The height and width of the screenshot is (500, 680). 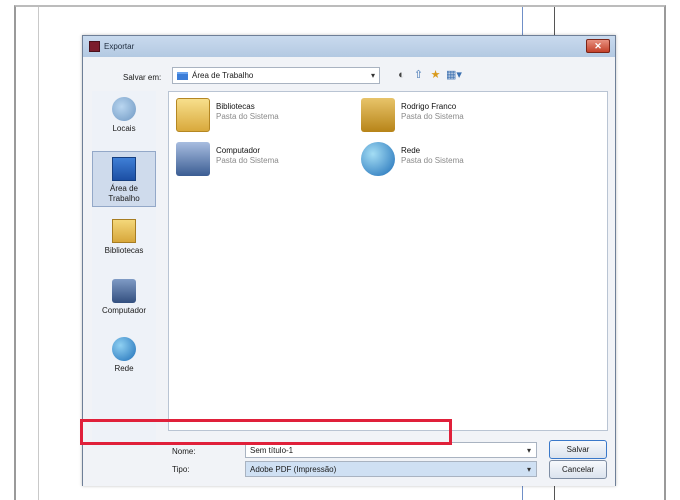 I want to click on place-computer: Computador, so click(x=124, y=297).